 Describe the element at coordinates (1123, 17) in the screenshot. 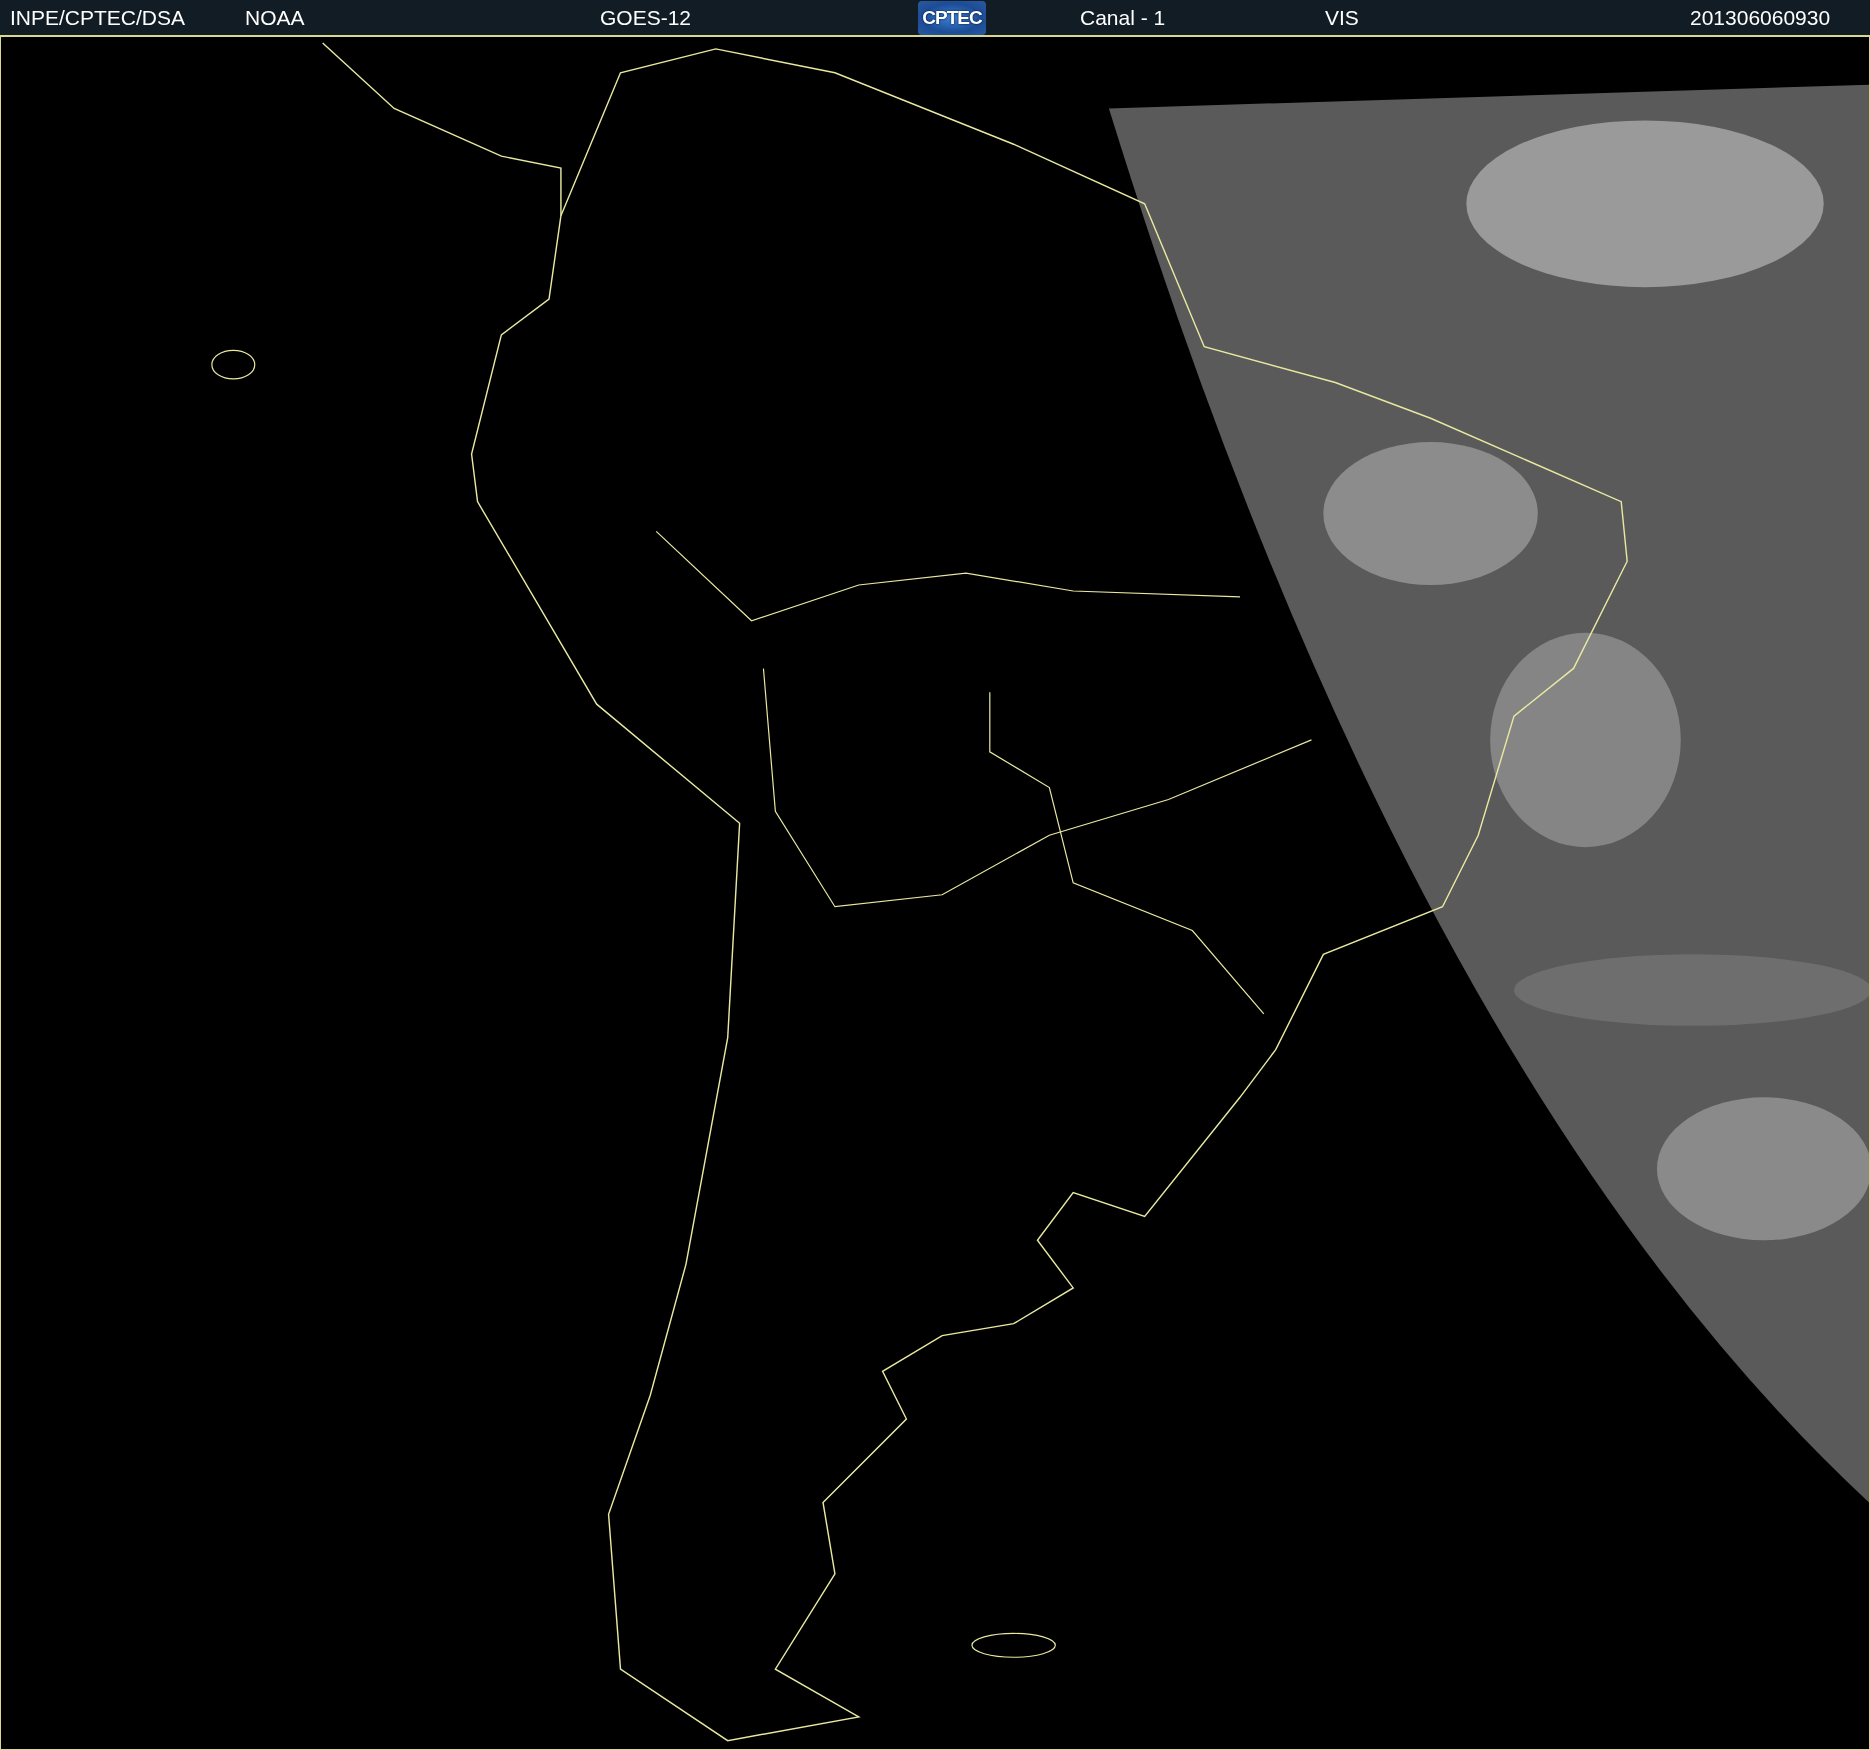

I see `header-text: Canal - 1` at that location.